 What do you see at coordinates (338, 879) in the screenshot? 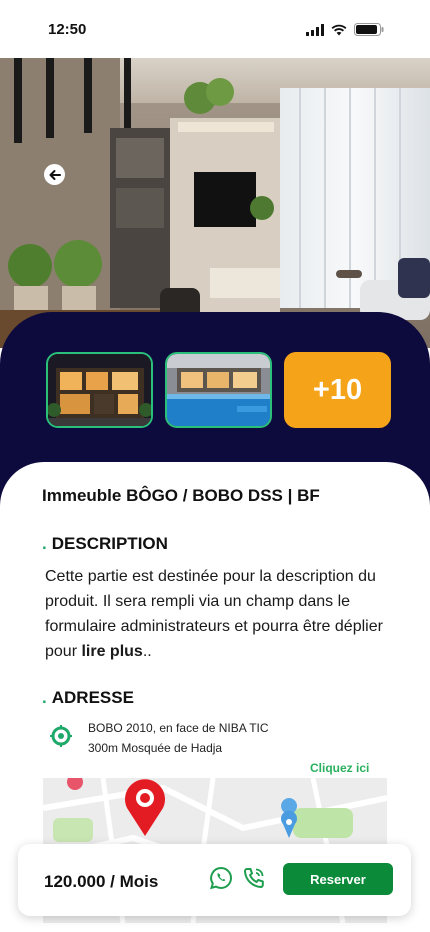
I see `reserve-button: Reserver` at bounding box center [338, 879].